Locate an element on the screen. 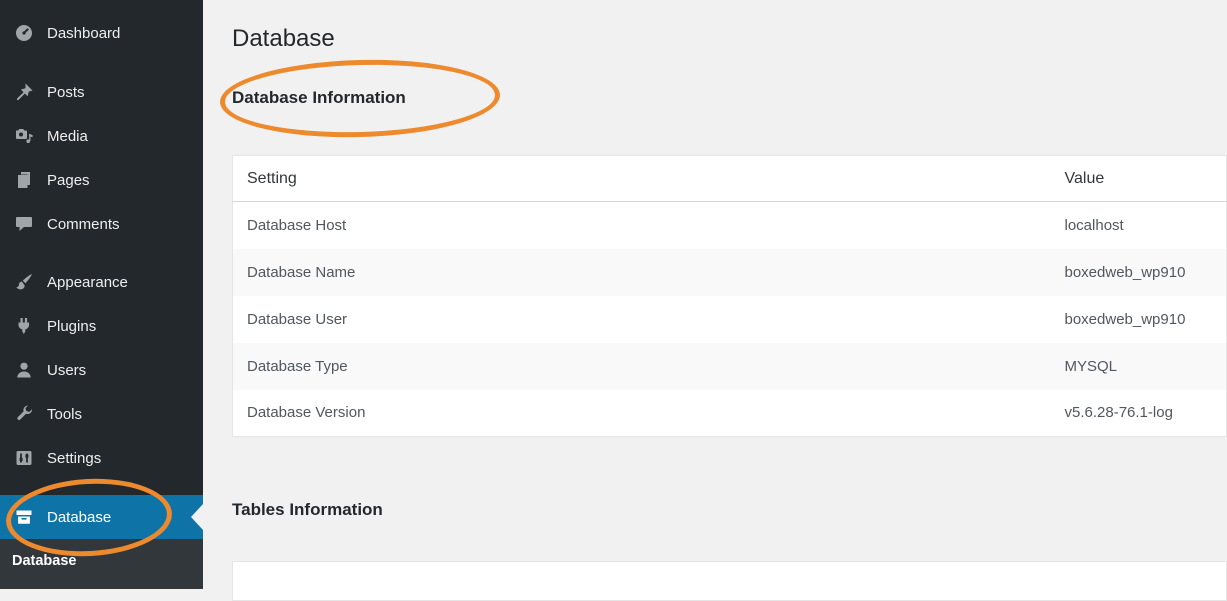  sidebar-item-label: Tools is located at coordinates (65, 414).